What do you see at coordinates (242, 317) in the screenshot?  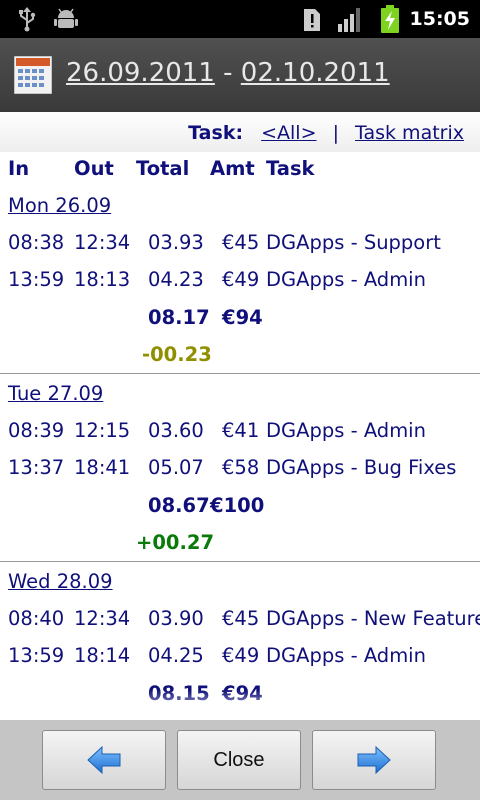 I see `day-sum-amount: €94` at bounding box center [242, 317].